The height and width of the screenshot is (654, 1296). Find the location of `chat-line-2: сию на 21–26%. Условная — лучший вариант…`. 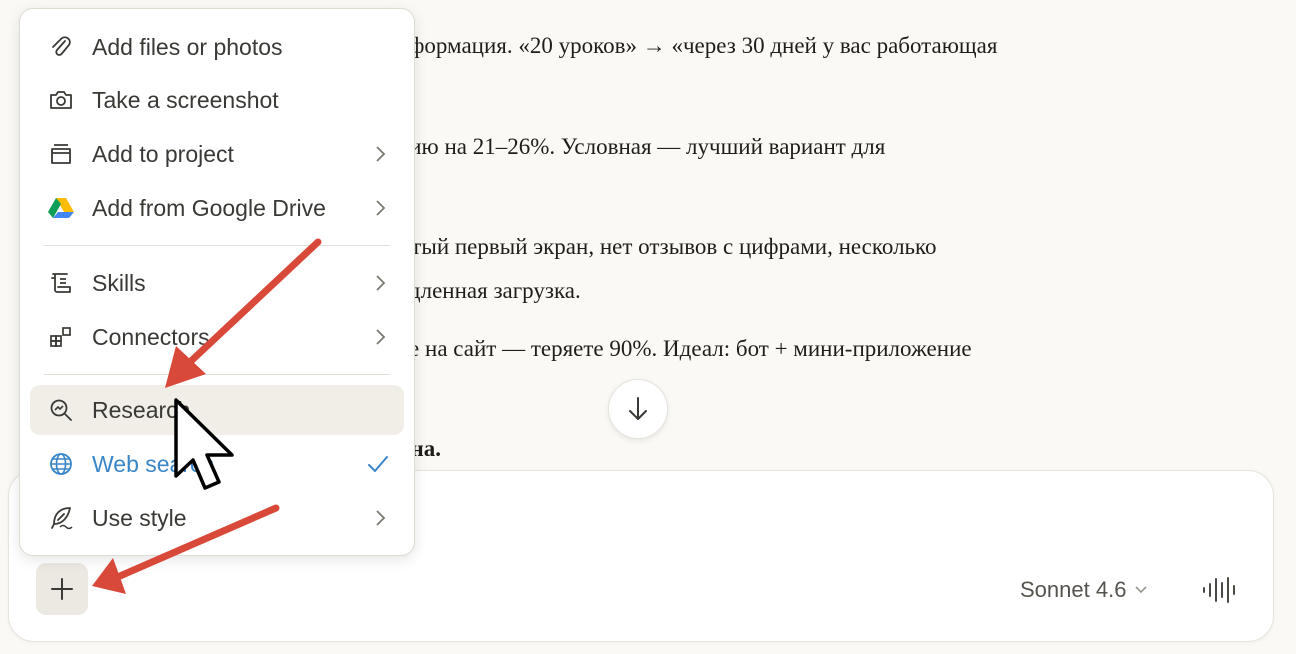

chat-line-2: сию на 21–26%. Условная — лучший вариант… is located at coordinates (642, 146).